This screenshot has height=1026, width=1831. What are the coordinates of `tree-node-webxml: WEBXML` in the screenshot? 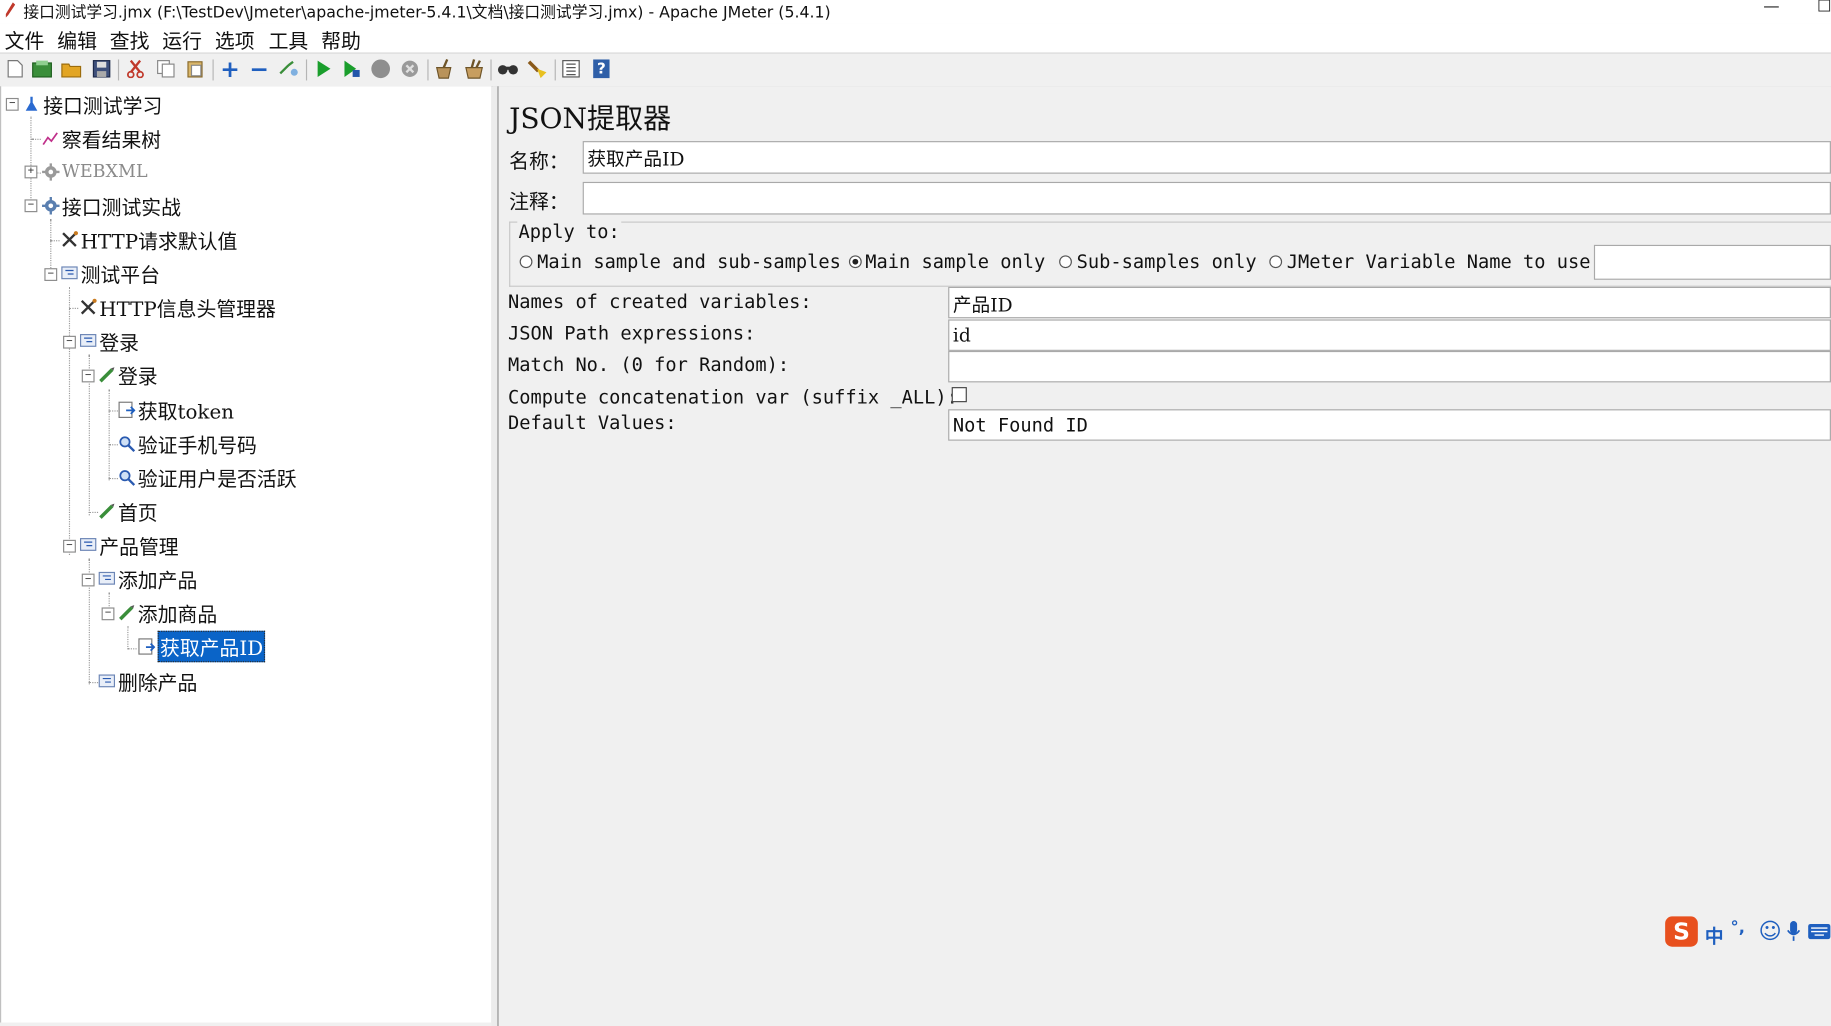 It's located at (94, 171).